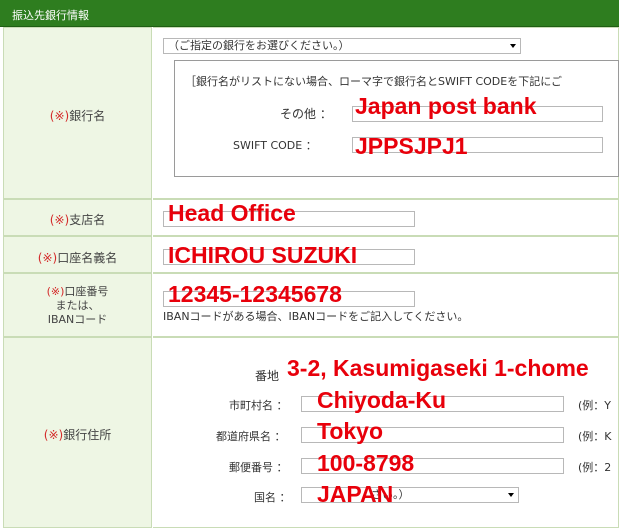 The image size is (619, 531). Describe the element at coordinates (272, 497) in the screenshot. I see `country-label: 国名 ：` at that location.